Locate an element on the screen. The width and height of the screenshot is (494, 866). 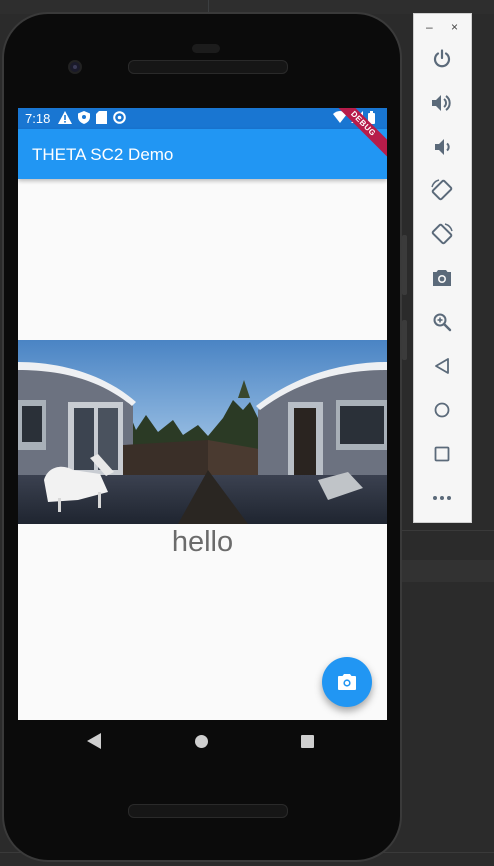
power-icon is located at coordinates (442, 58).